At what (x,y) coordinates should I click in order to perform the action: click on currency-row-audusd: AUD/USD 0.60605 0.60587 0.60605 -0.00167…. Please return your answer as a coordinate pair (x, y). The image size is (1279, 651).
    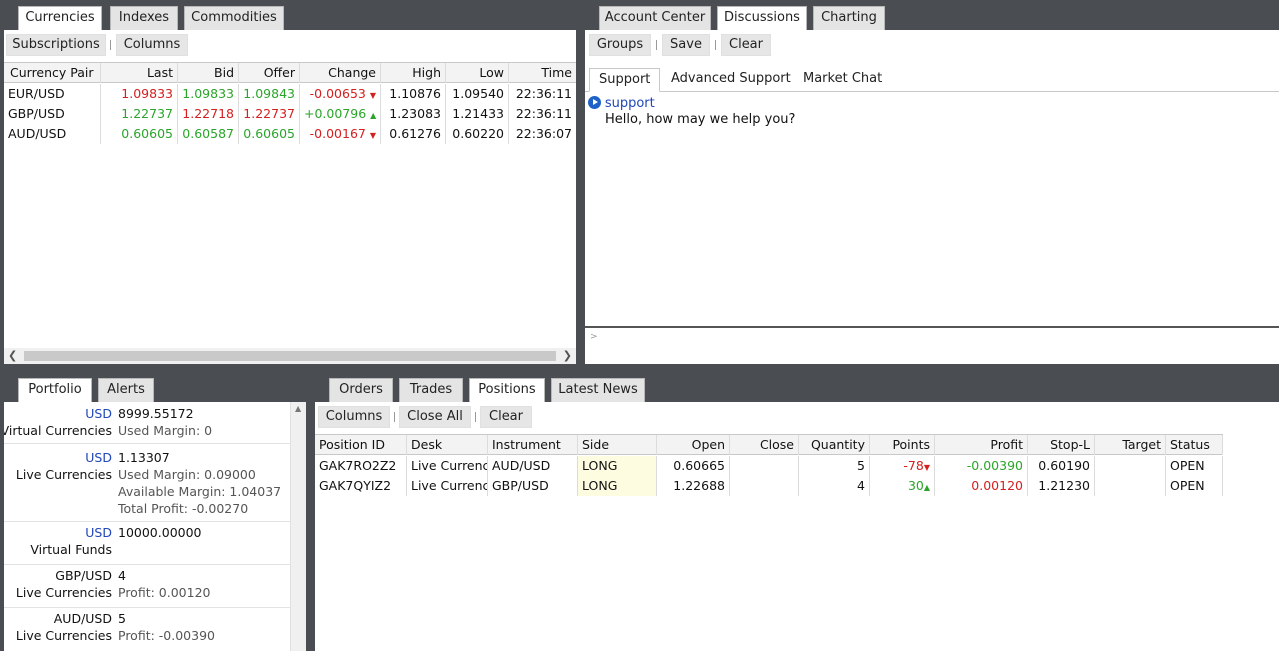
    Looking at the image, I should click on (290, 134).